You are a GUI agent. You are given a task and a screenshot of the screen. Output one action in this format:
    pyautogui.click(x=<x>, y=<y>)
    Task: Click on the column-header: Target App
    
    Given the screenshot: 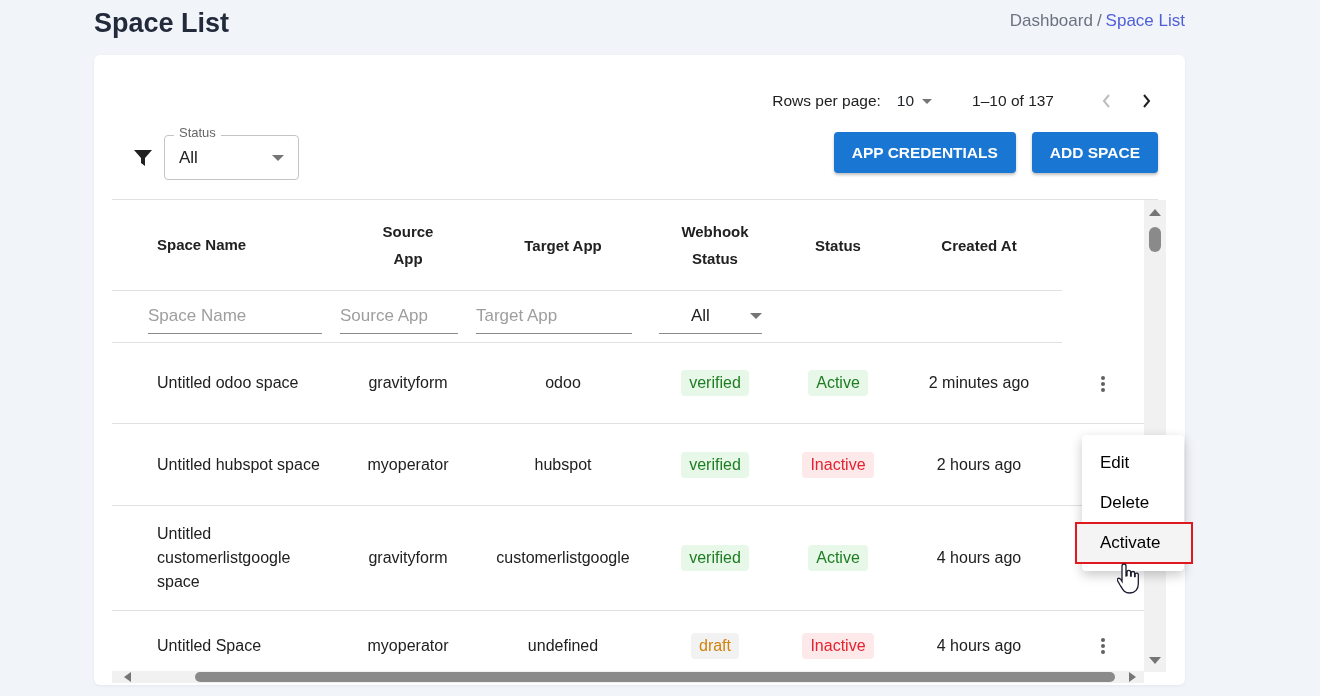 What is the action you would take?
    pyautogui.click(x=563, y=245)
    